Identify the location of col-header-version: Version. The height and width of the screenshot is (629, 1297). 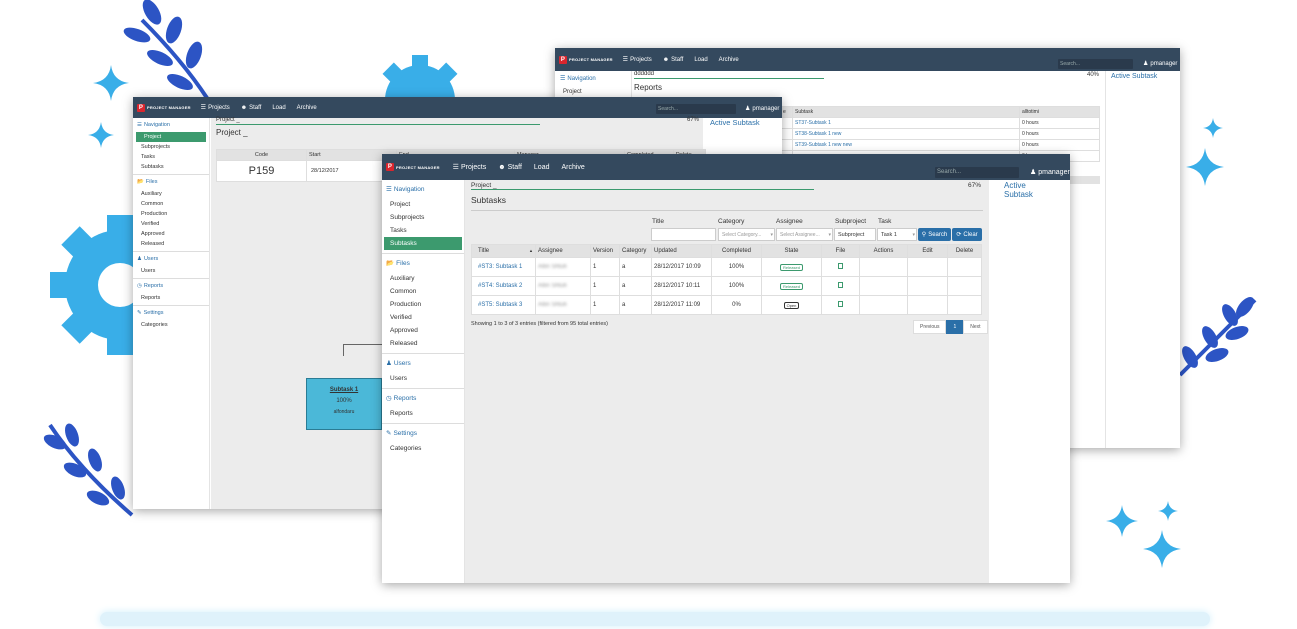
(605, 251).